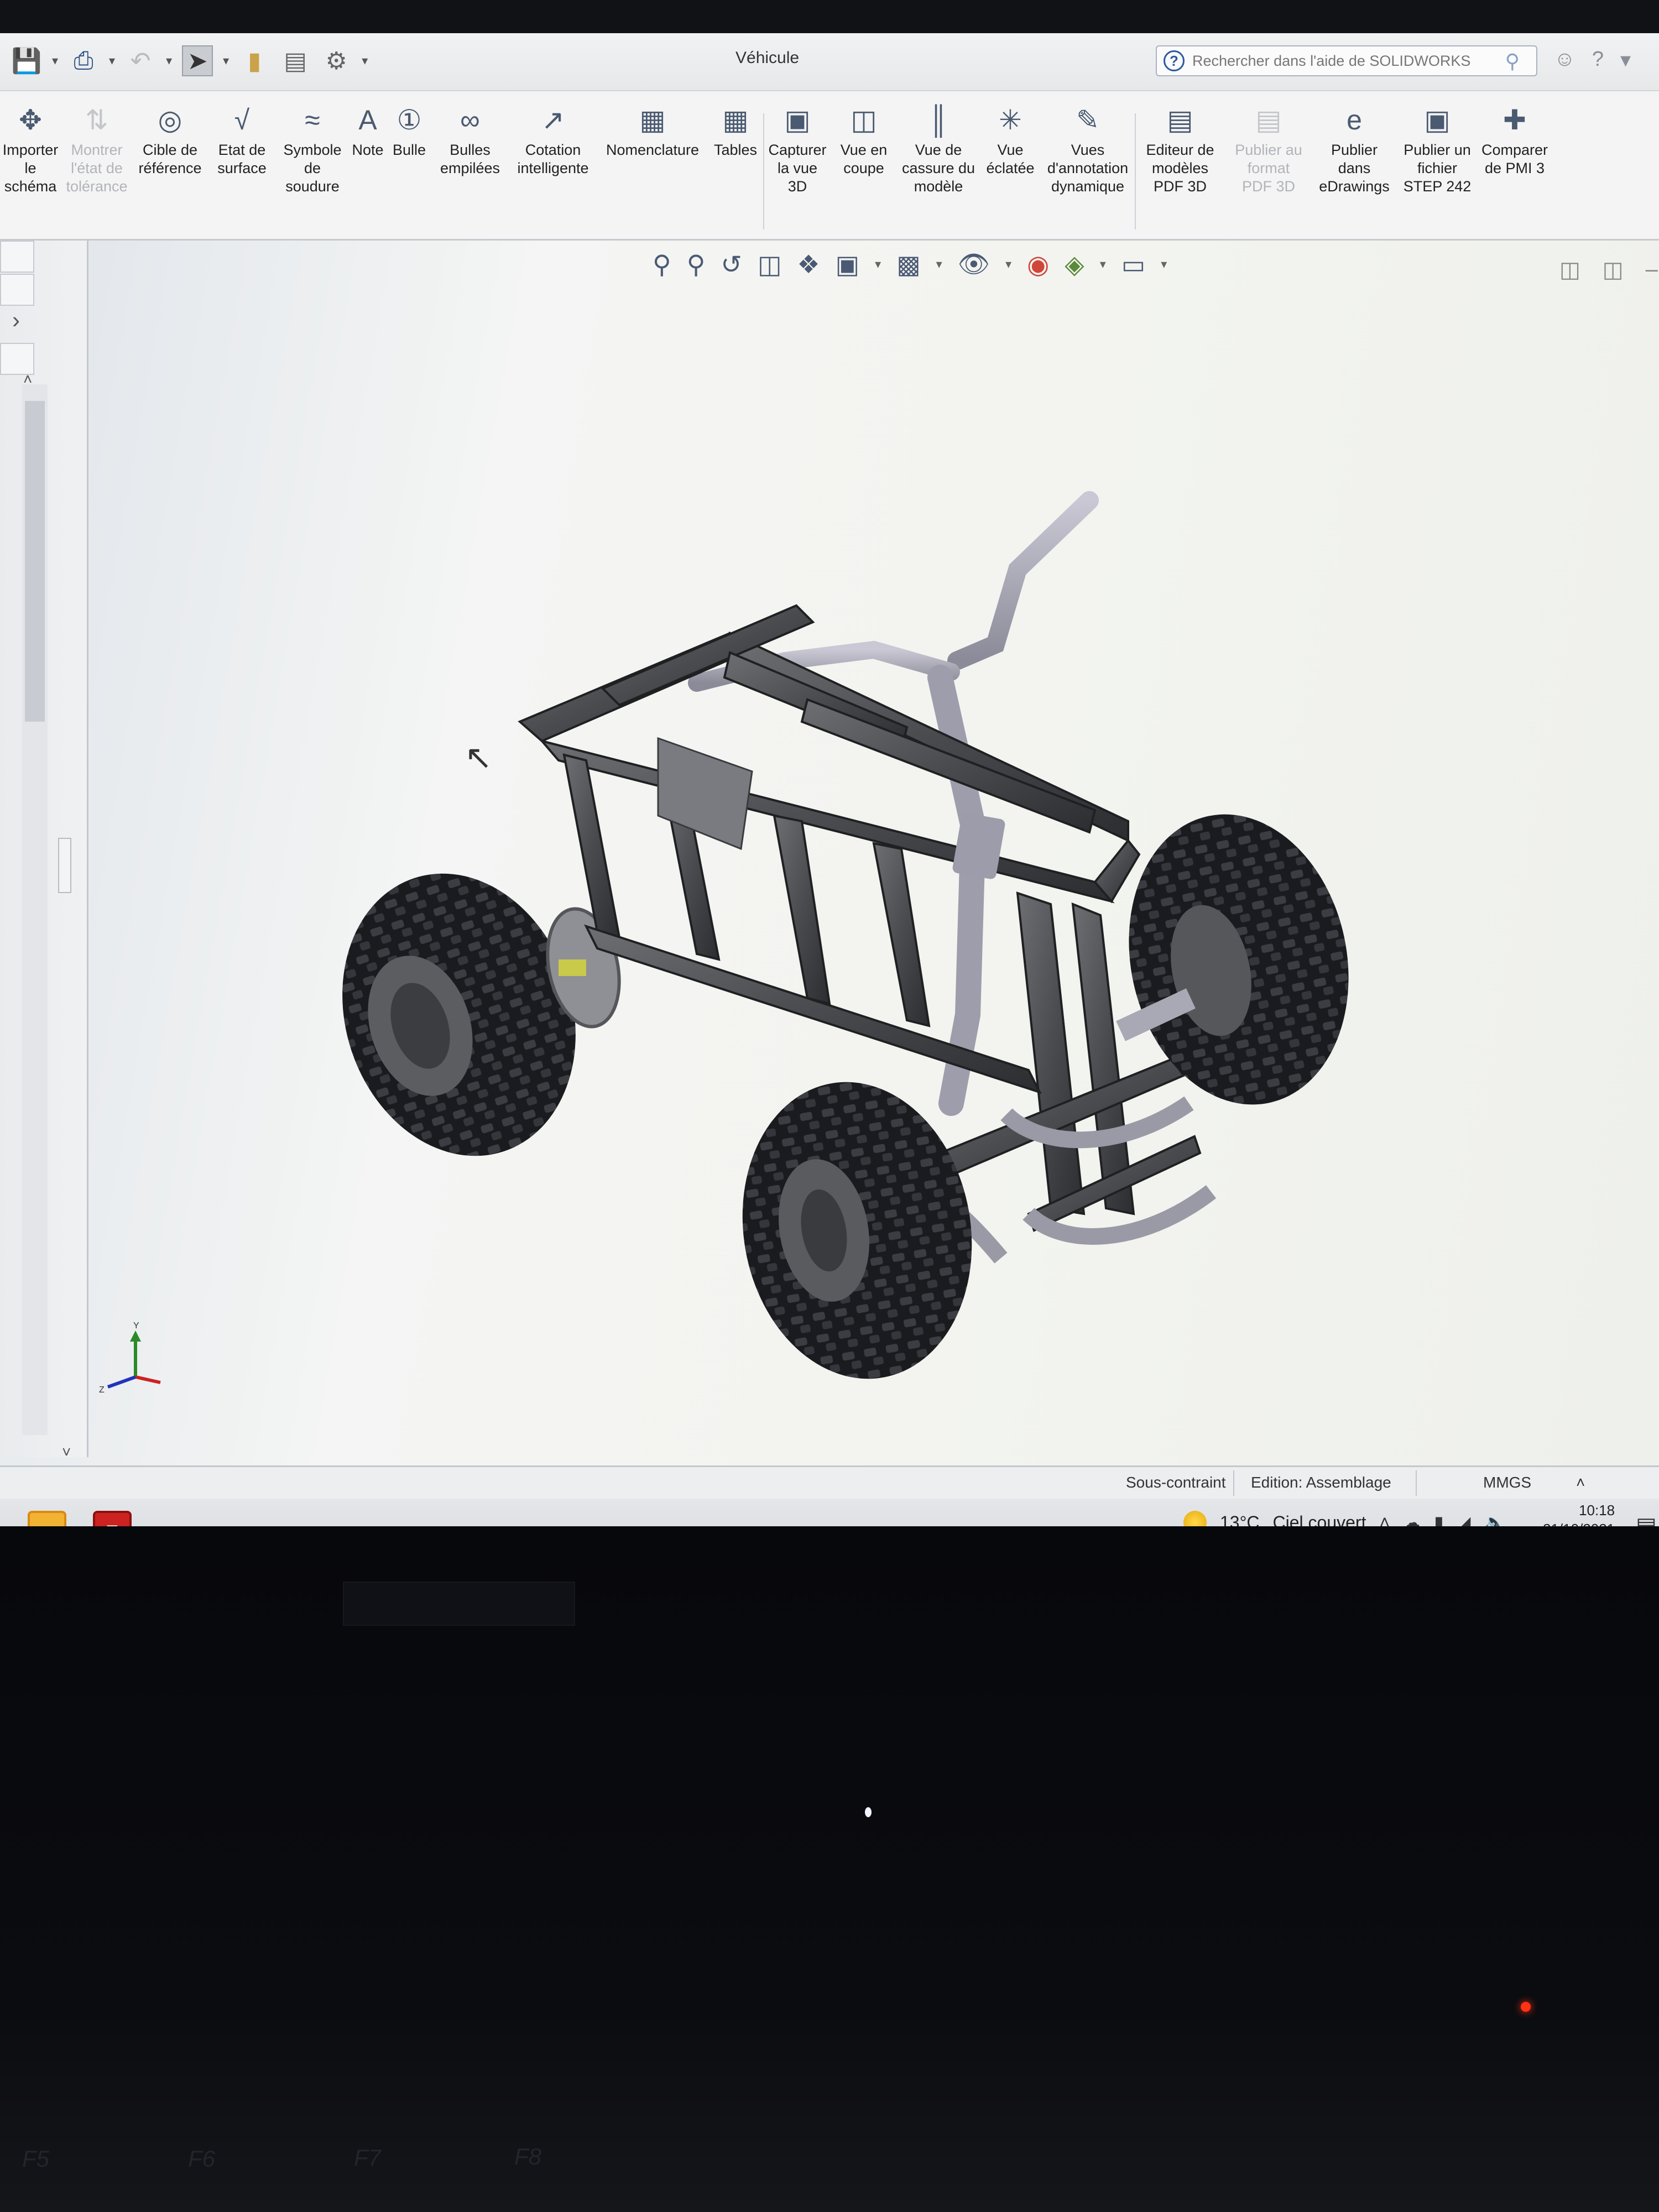 The width and height of the screenshot is (1659, 2212). Describe the element at coordinates (255, 61) in the screenshot. I see `rebuild-icon: ▮` at that location.